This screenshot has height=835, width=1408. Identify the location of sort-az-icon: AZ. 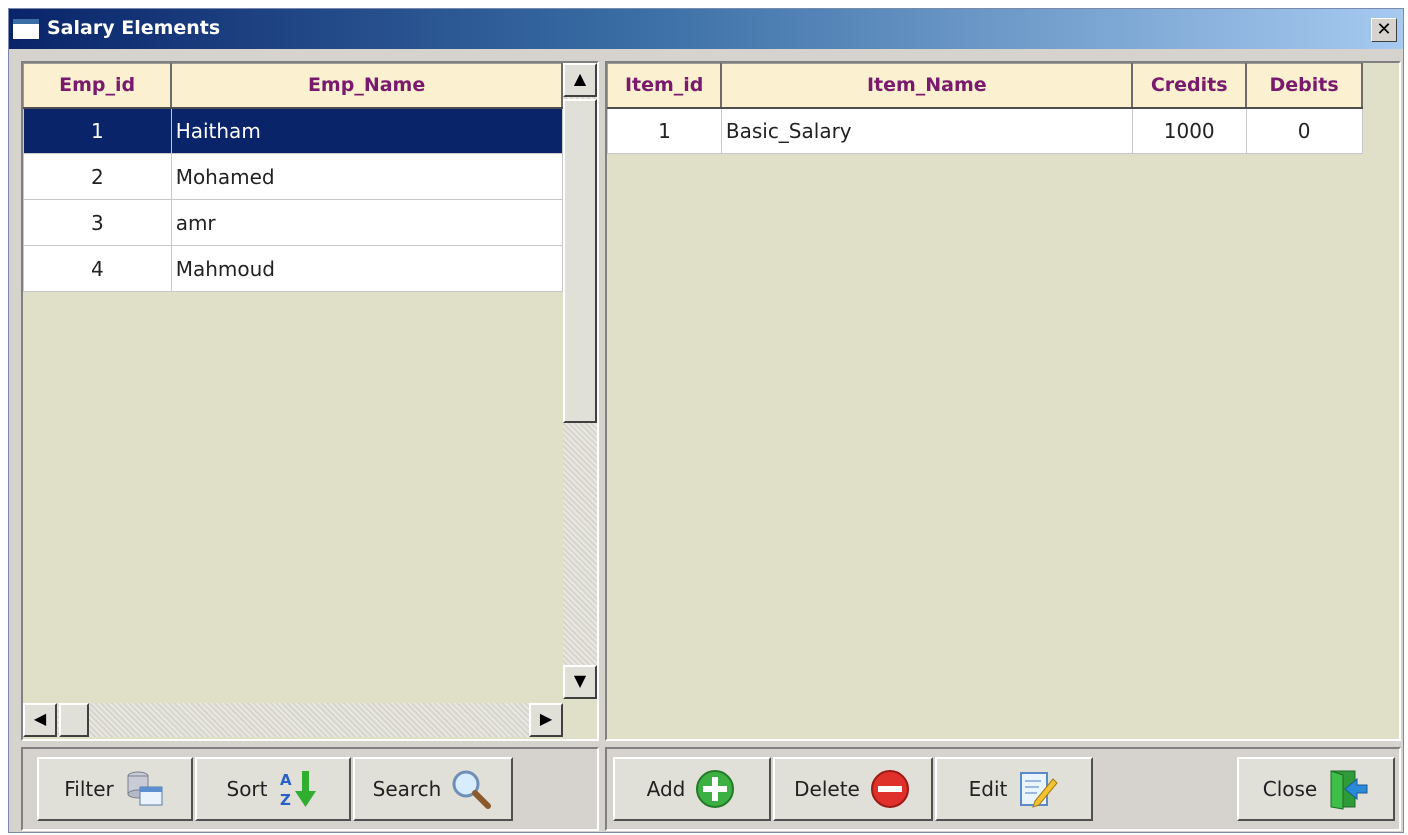
(298, 789).